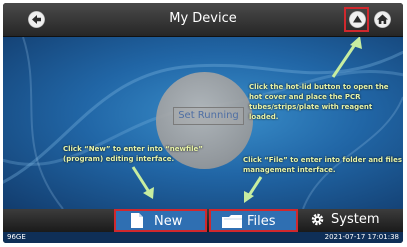 The image size is (407, 247). What do you see at coordinates (355, 219) in the screenshot?
I see `tab-system-label: System` at bounding box center [355, 219].